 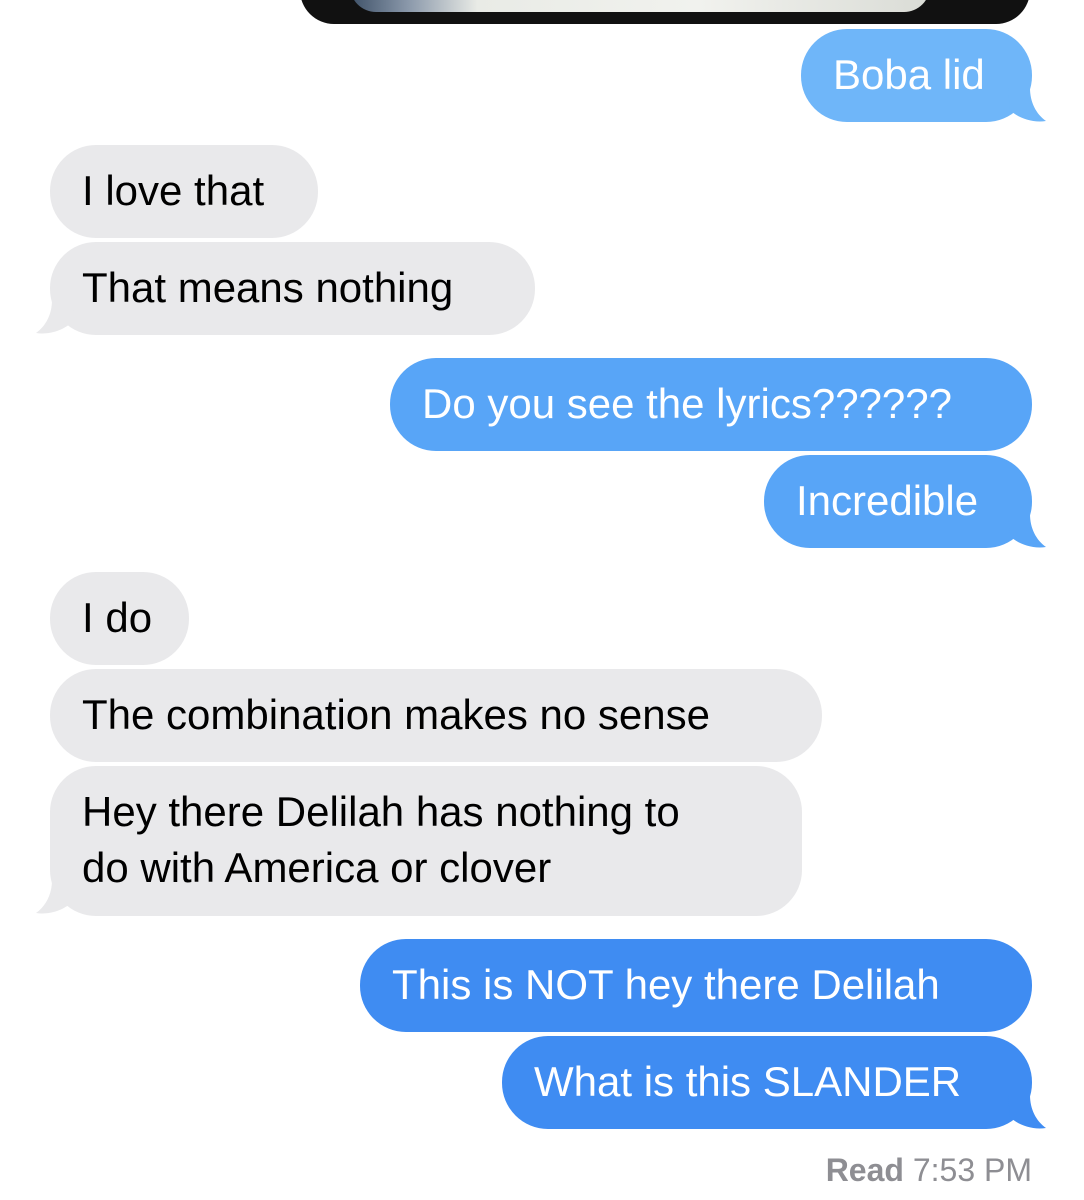 I want to click on message-text: What is this SLANDER, so click(x=748, y=1081).